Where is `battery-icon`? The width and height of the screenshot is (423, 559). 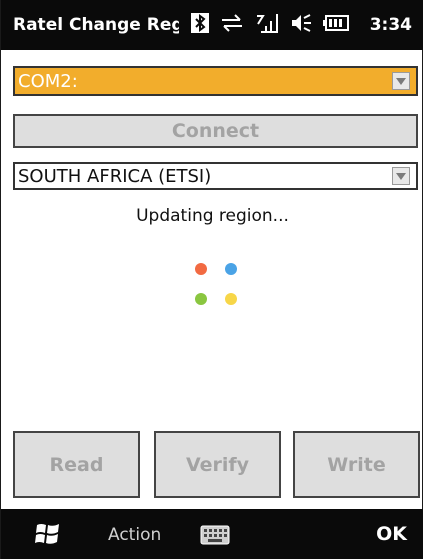
battery-icon is located at coordinates (336, 25).